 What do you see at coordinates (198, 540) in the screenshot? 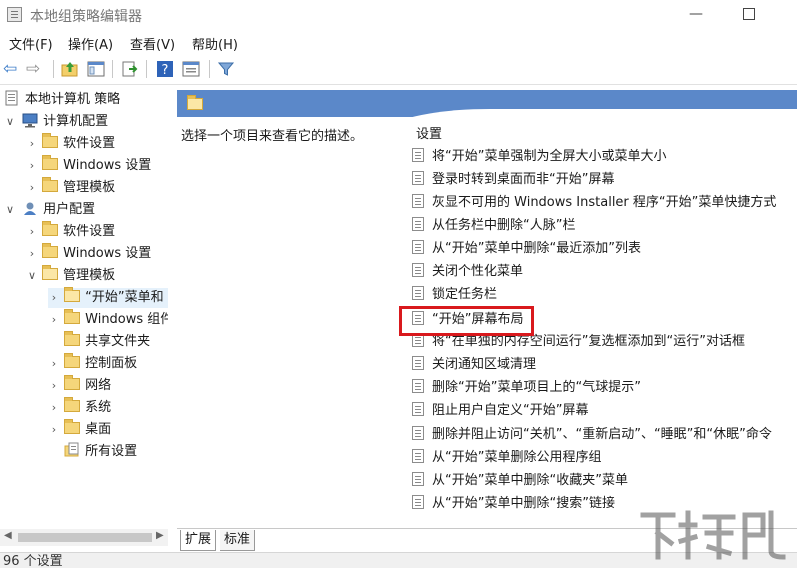
I see `tab-extended: 扩展` at bounding box center [198, 540].